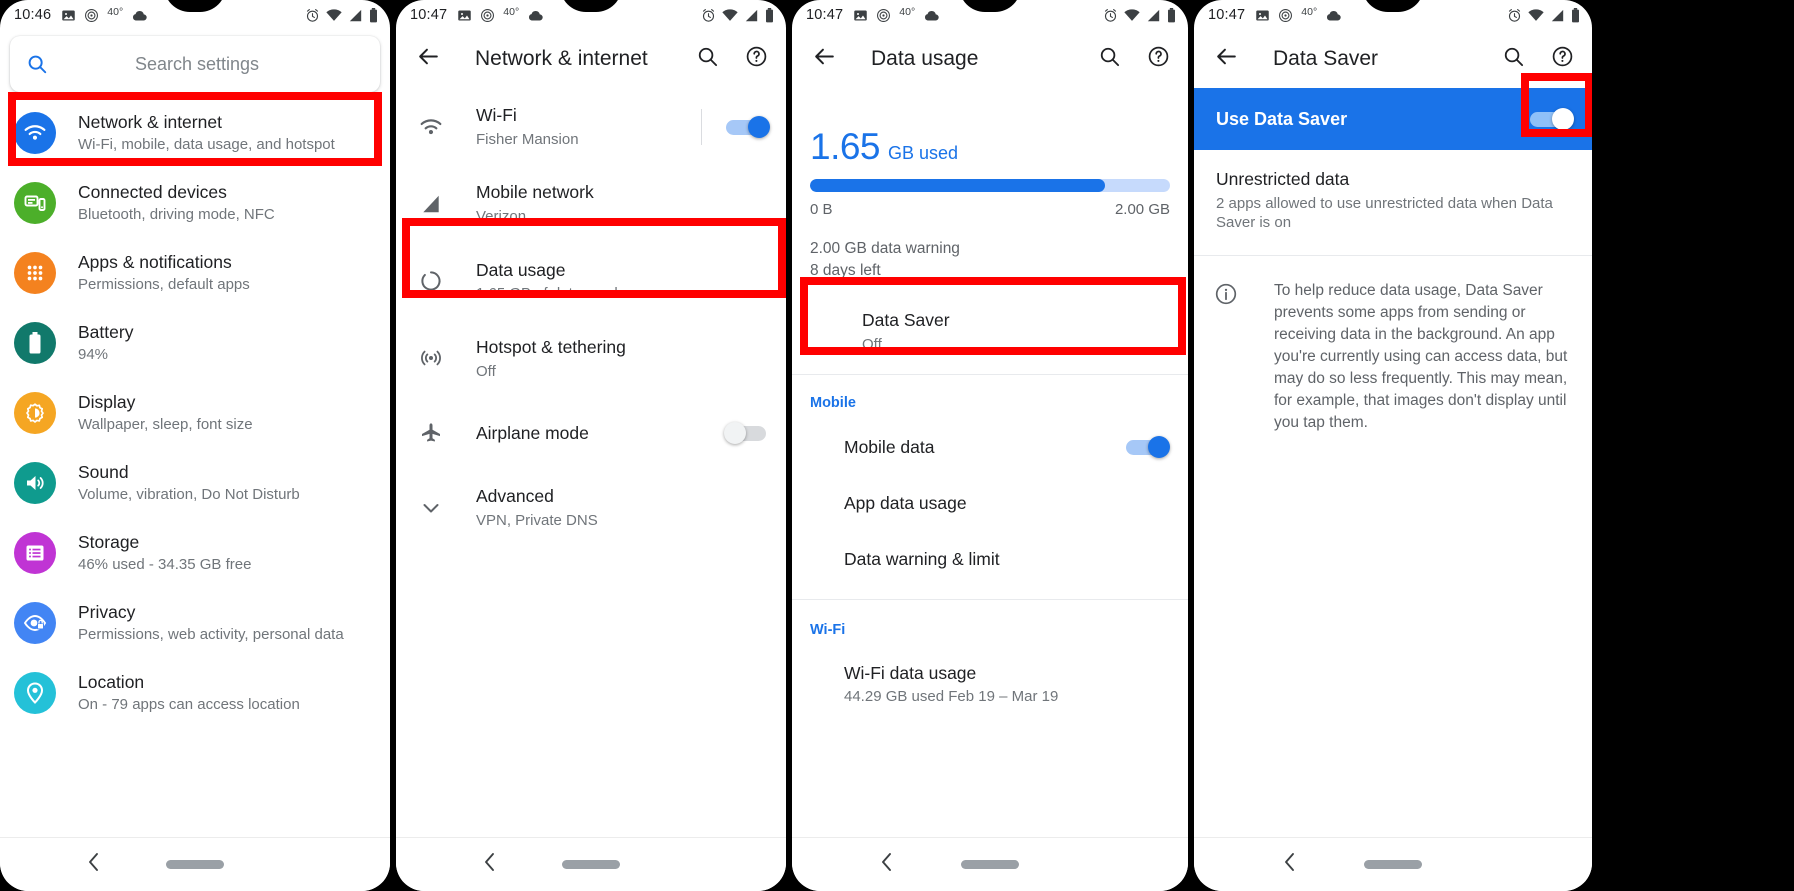 The image size is (1794, 891). Describe the element at coordinates (429, 15) in the screenshot. I see `status-time: 10:47` at that location.